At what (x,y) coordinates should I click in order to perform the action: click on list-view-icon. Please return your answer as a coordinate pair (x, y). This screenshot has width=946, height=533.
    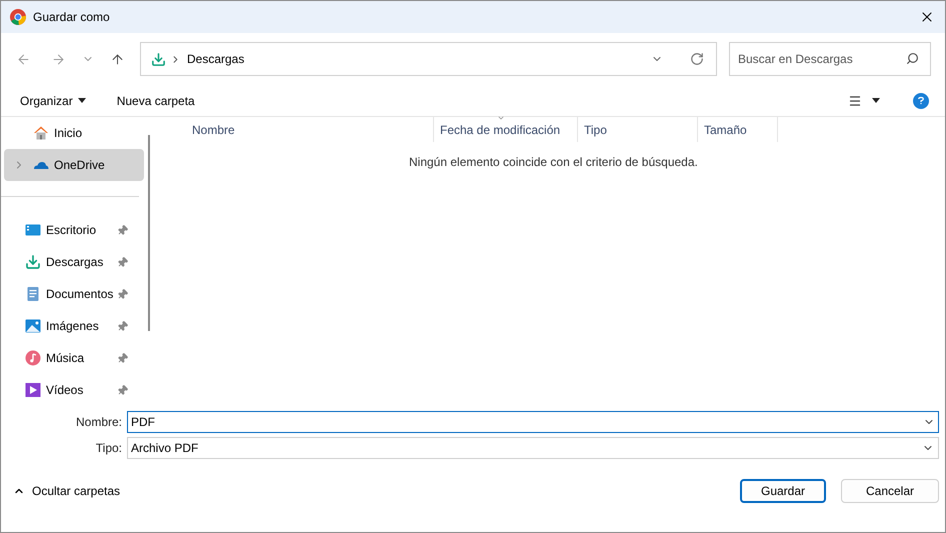
    Looking at the image, I should click on (855, 101).